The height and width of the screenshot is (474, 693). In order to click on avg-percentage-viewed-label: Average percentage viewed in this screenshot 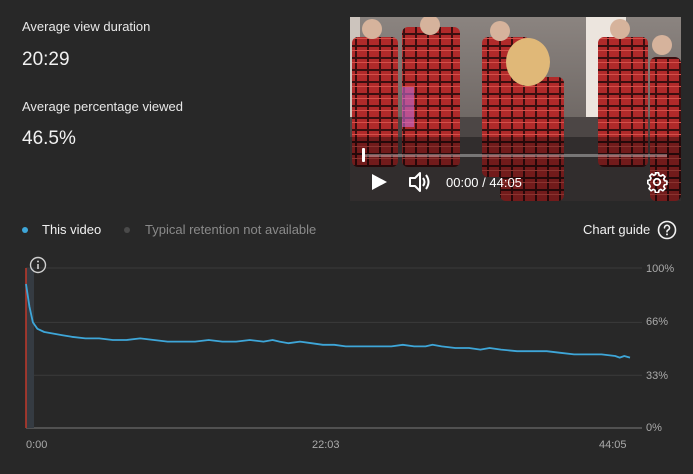, I will do `click(102, 106)`.